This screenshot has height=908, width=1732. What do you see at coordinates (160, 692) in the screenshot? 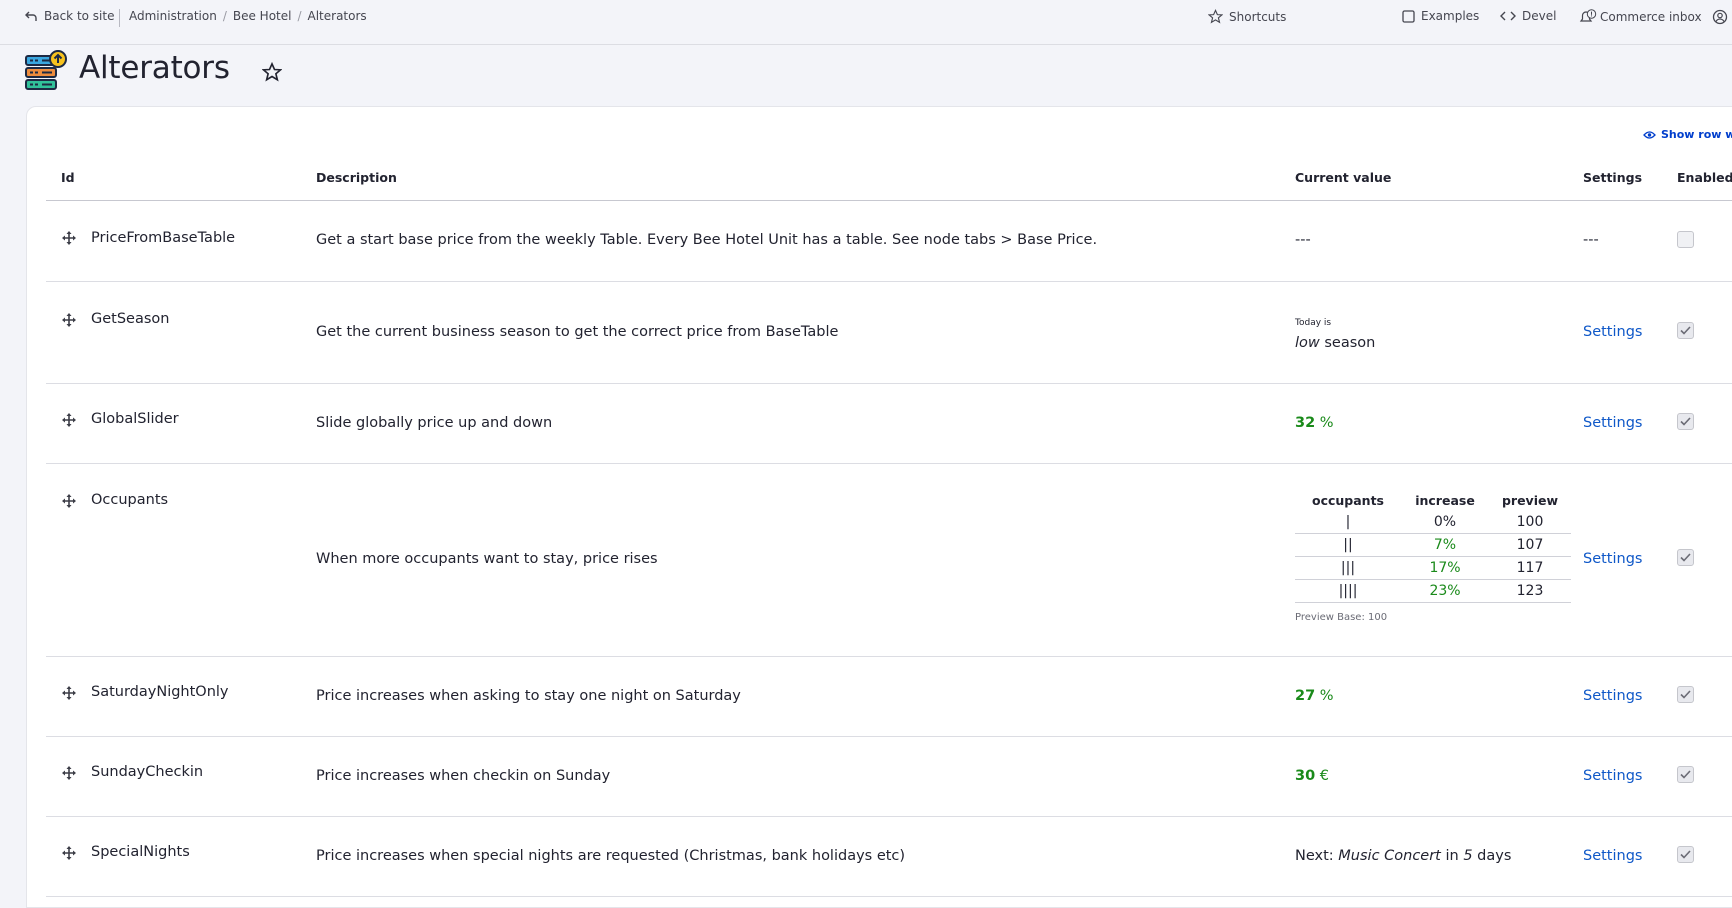
I see `row-id: SaturdayNightOnly` at bounding box center [160, 692].